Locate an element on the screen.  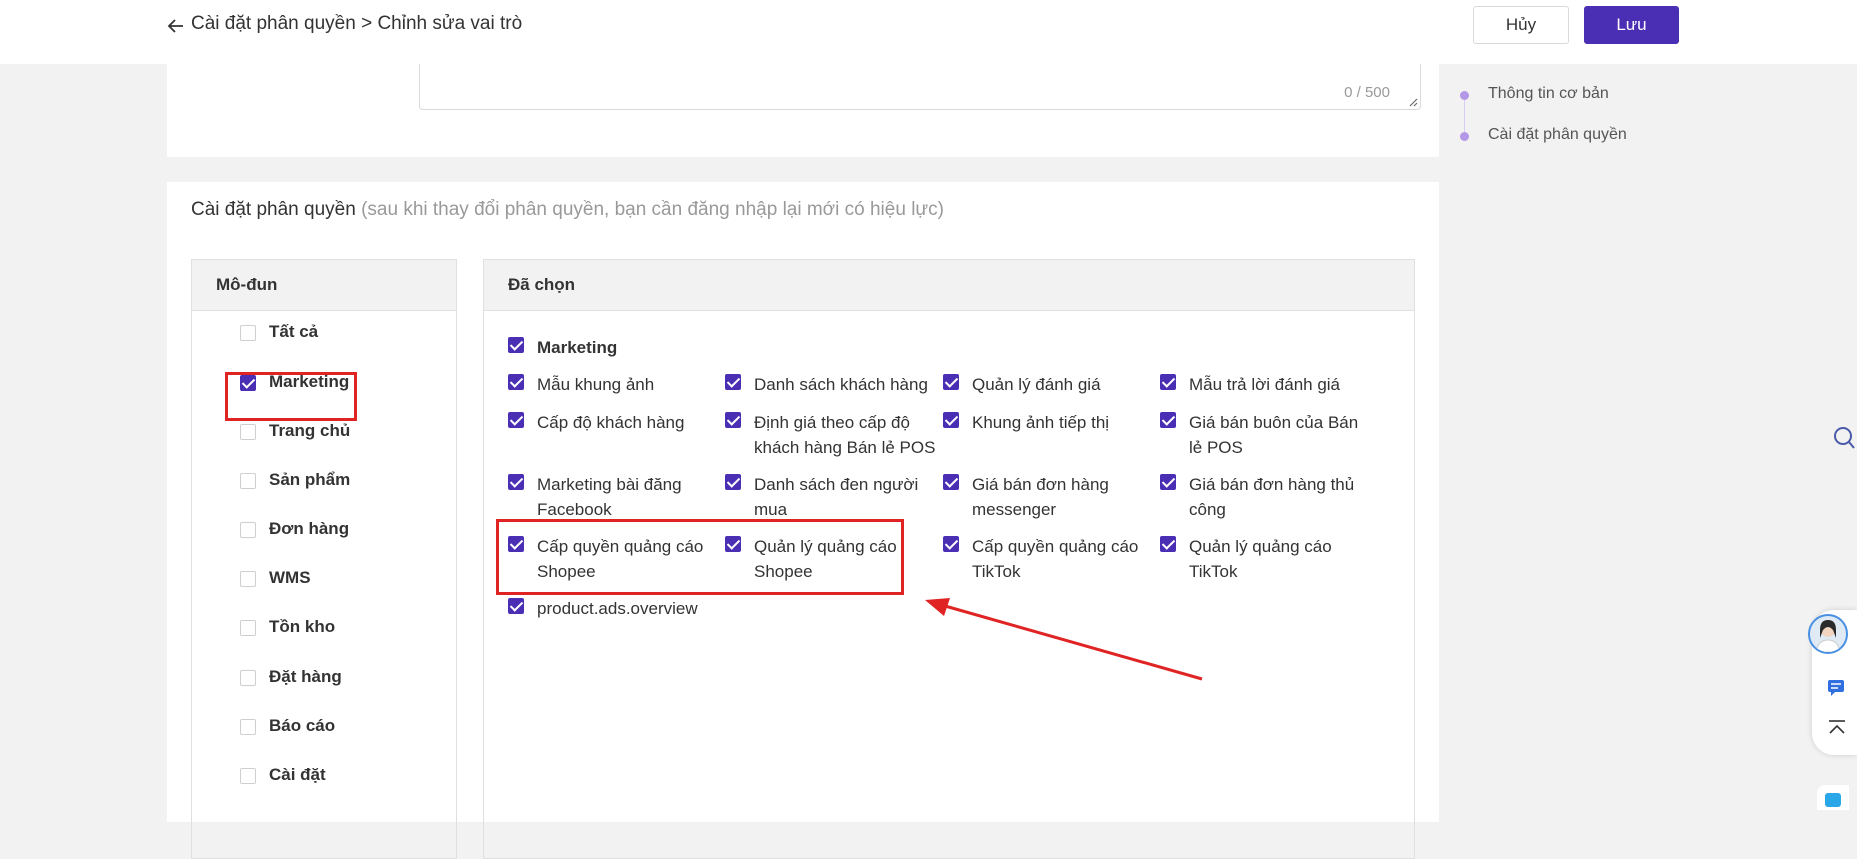
permission-label: Giá bán buôn của Bán lẻ POS is located at coordinates (1274, 435).